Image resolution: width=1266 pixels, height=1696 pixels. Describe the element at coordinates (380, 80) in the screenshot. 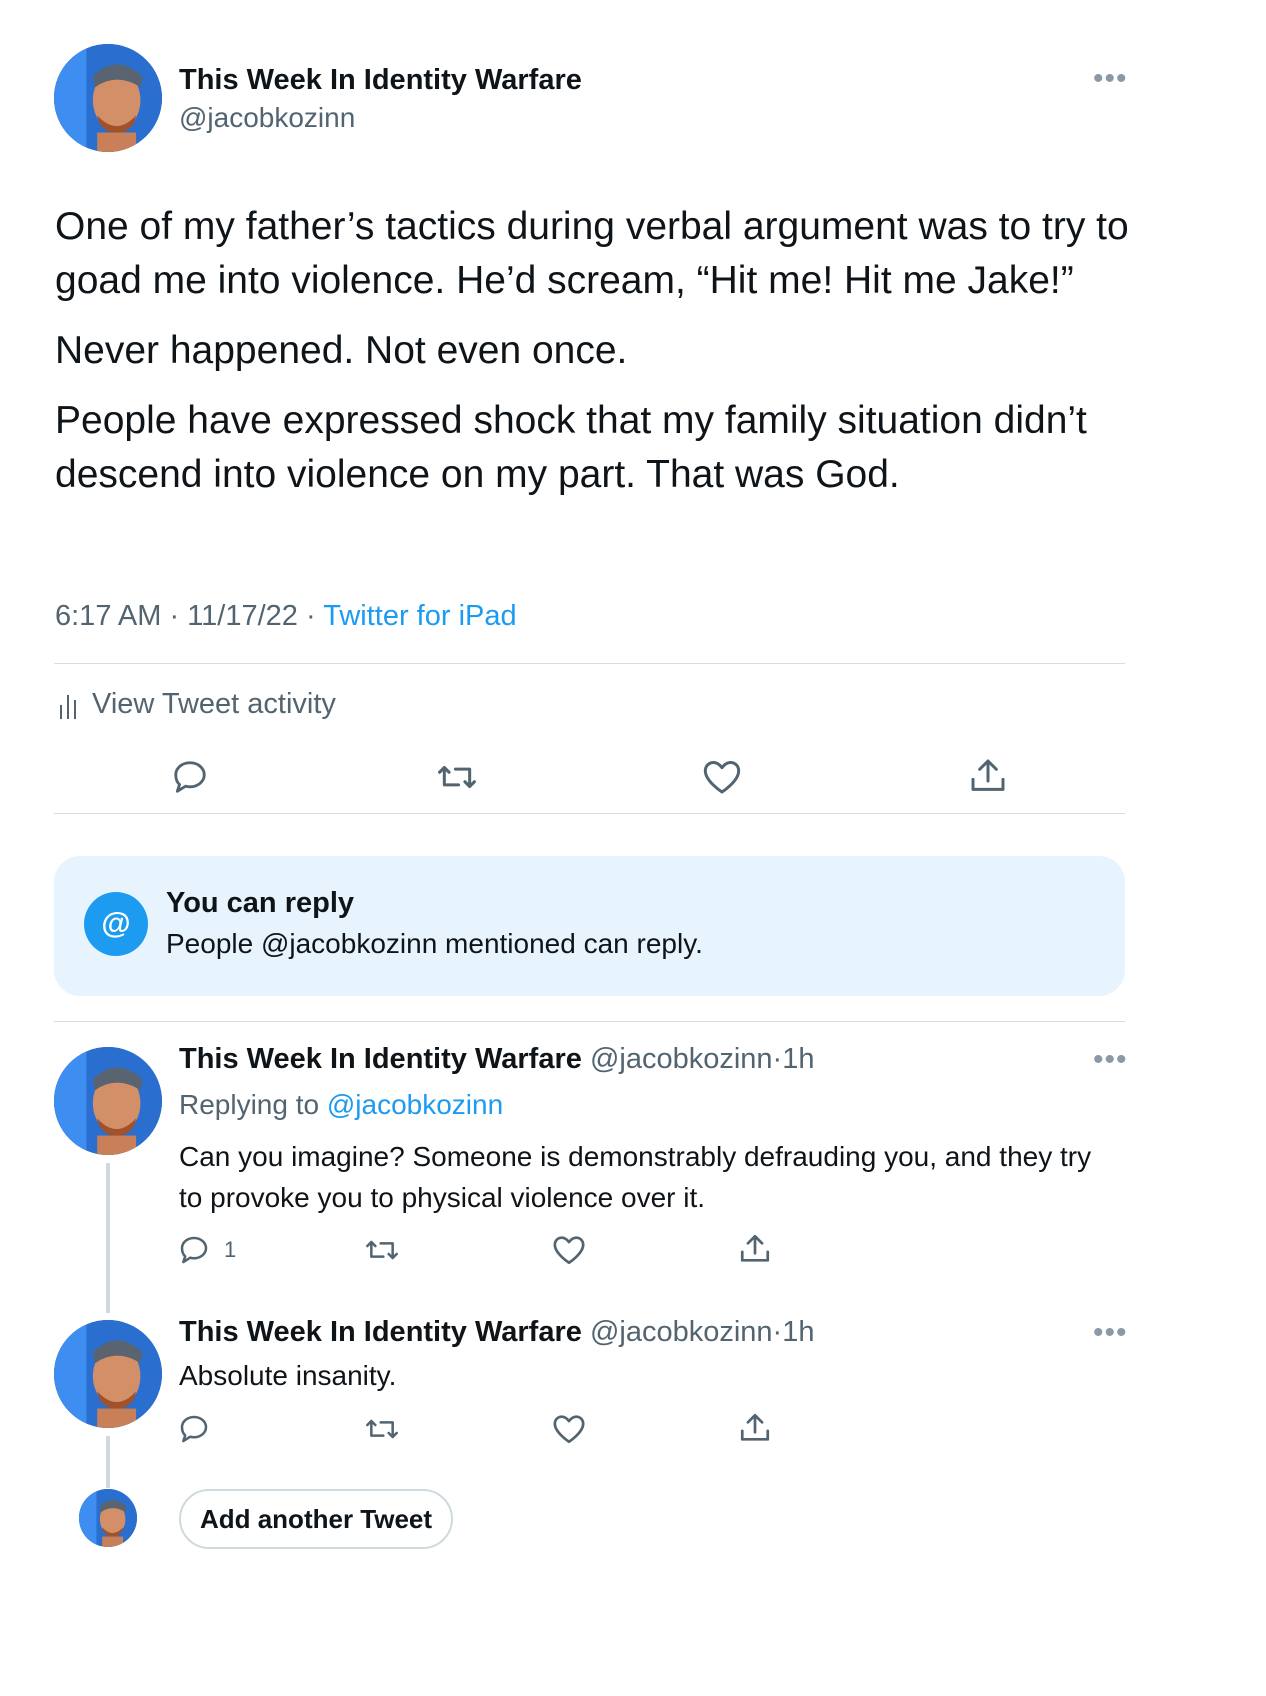

I see `main-display-name: This Week In Identity Warfare` at that location.